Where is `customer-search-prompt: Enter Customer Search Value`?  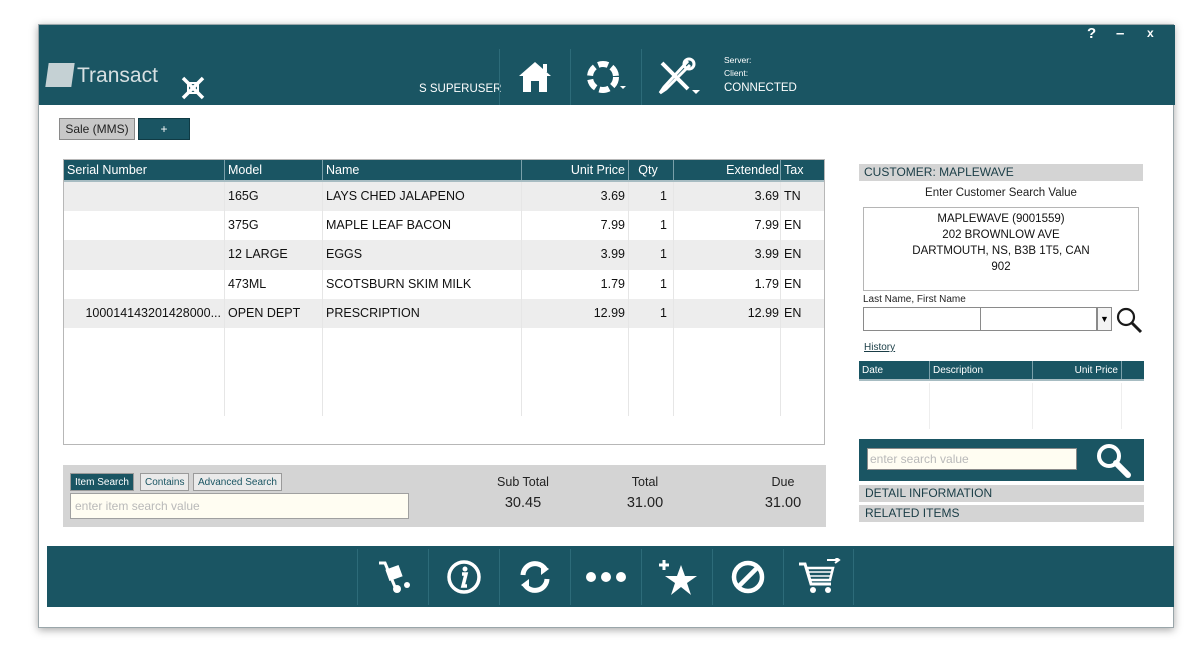
customer-search-prompt: Enter Customer Search Value is located at coordinates (1001, 193).